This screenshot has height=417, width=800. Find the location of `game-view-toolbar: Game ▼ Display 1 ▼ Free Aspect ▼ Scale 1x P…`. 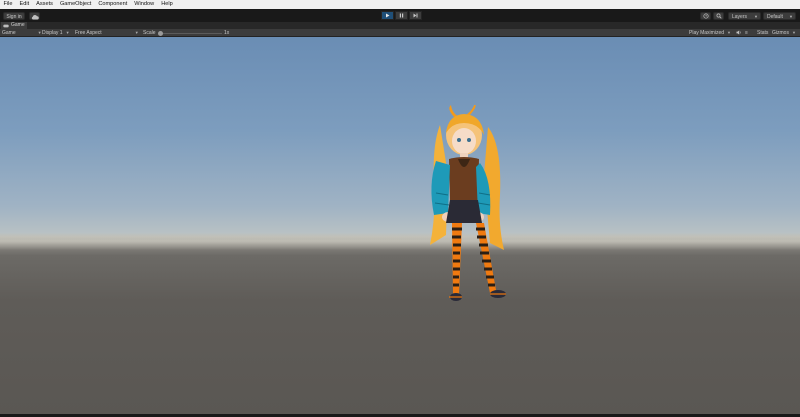

game-view-toolbar: Game ▼ Display 1 ▼ Free Aspect ▼ Scale 1x P… is located at coordinates (400, 33).